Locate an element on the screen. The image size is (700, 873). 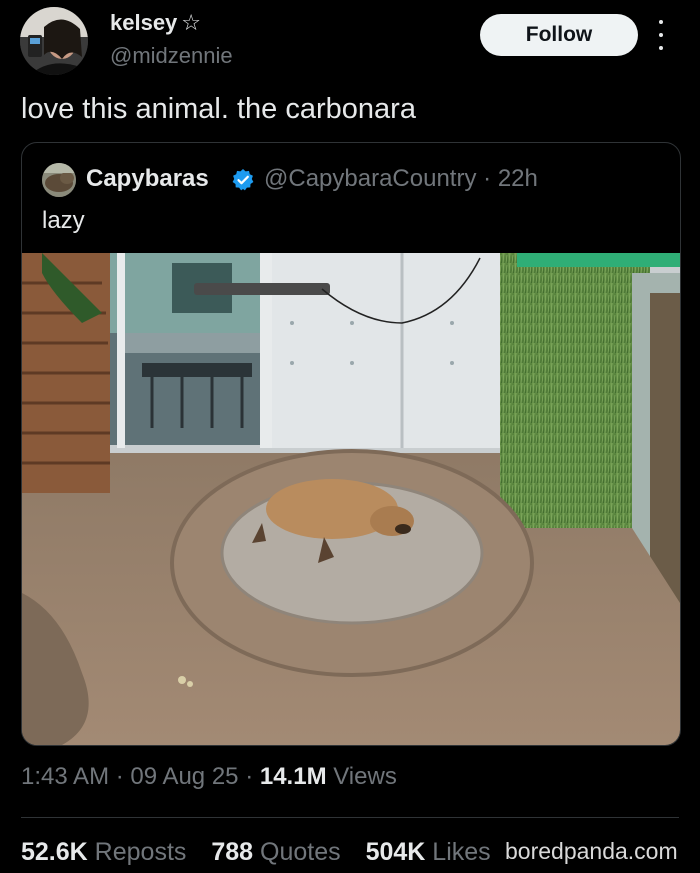
author-name-text: kelsey is located at coordinates (143, 22).